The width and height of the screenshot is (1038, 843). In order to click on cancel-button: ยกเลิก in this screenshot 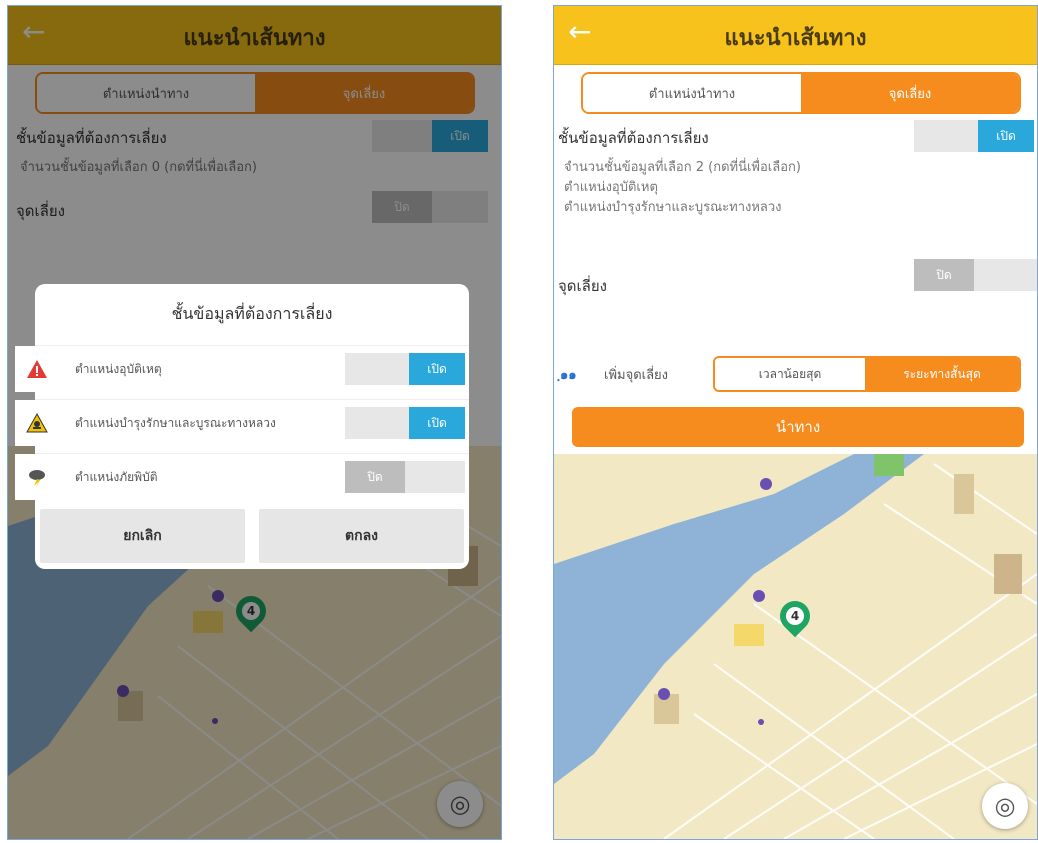, I will do `click(142, 536)`.